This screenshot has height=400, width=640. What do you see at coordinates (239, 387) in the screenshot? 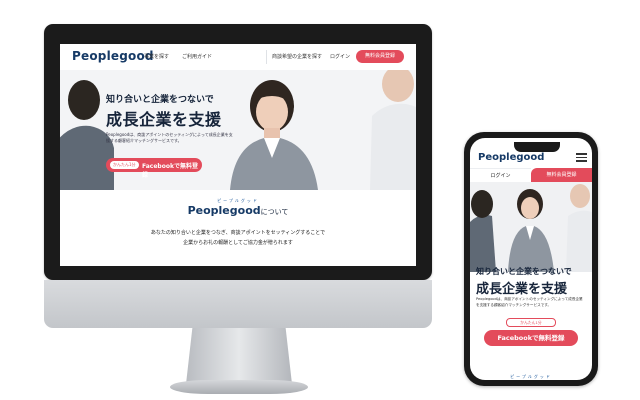
I see `monitor-base` at bounding box center [239, 387].